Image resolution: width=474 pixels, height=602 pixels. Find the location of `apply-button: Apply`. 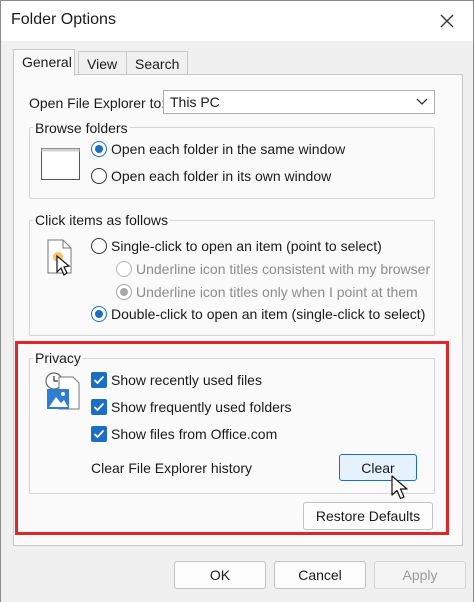

apply-button: Apply is located at coordinates (420, 575).